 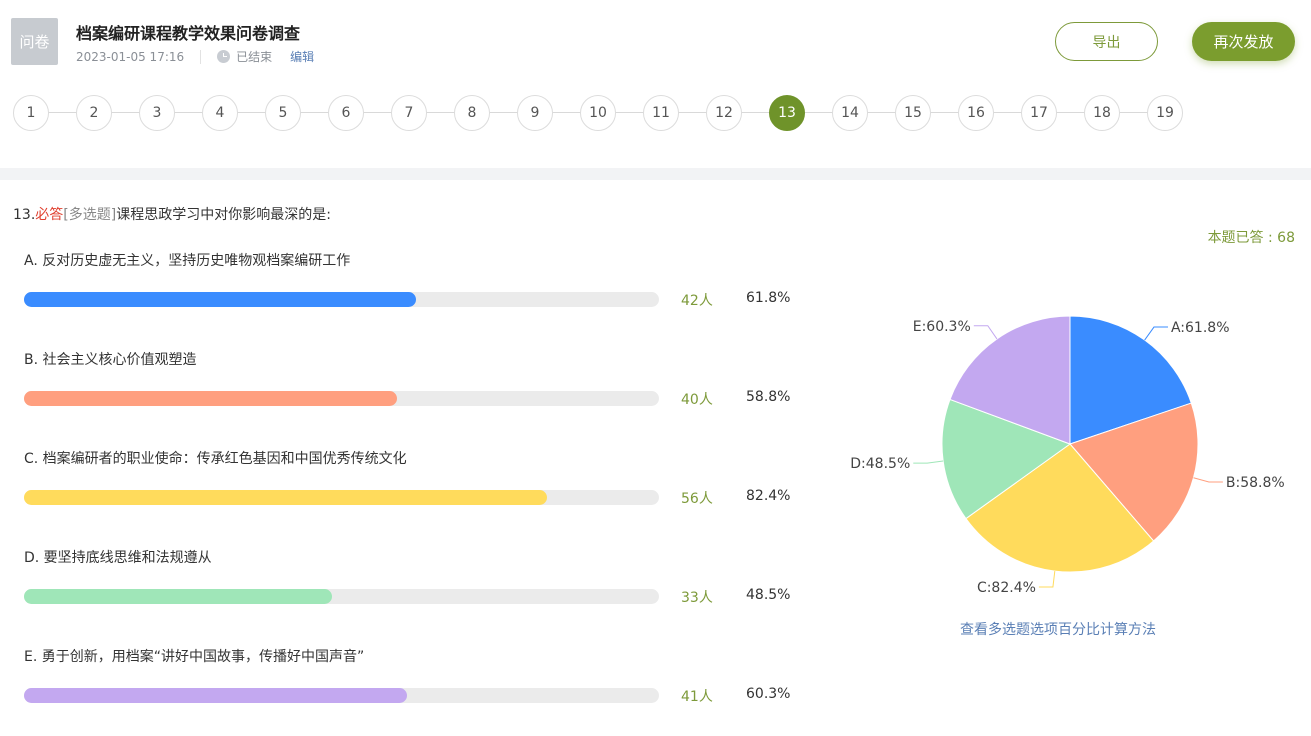 I want to click on question-nav-1: 1, so click(x=31, y=113).